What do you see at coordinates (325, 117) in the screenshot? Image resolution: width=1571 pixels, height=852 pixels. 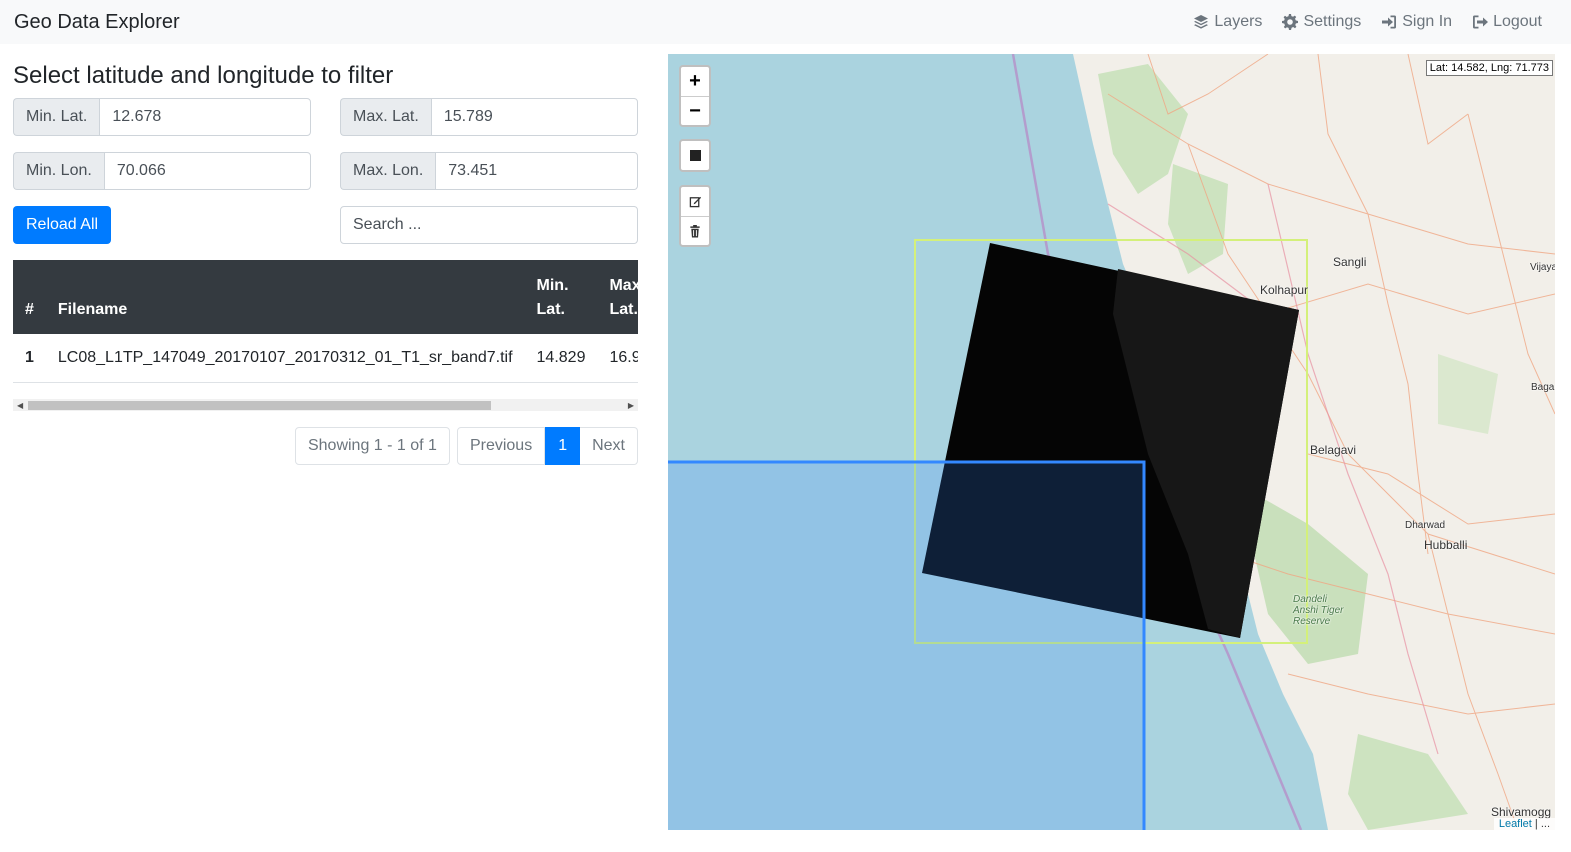 I see `lat-row: Min. Lat. Max. Lat.` at bounding box center [325, 117].